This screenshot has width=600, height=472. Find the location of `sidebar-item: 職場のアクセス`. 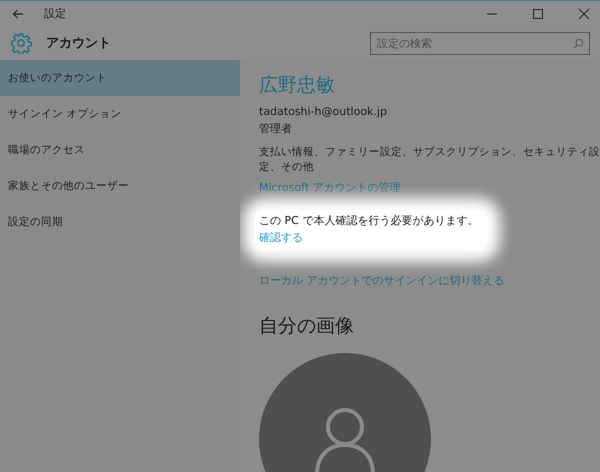

sidebar-item: 職場のアクセス is located at coordinates (120, 150).